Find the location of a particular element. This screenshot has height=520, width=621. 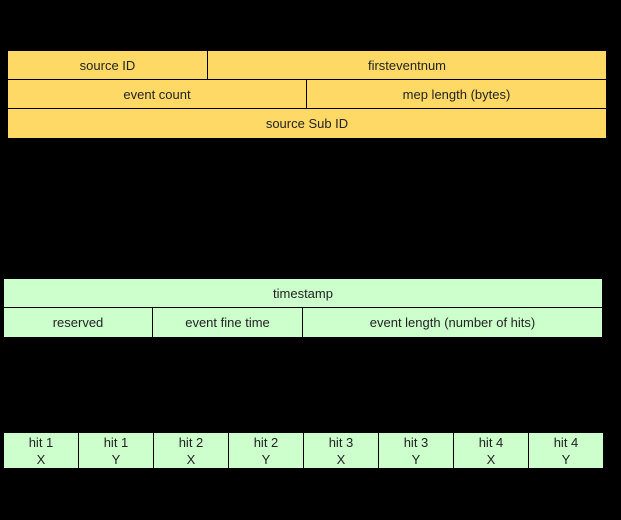

hit-cell: hit 2Y is located at coordinates (266, 450).